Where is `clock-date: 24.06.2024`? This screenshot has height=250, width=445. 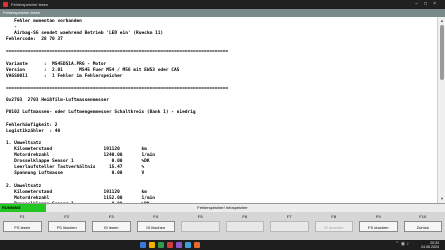
clock-date: 24.06.2024 is located at coordinates (430, 247).